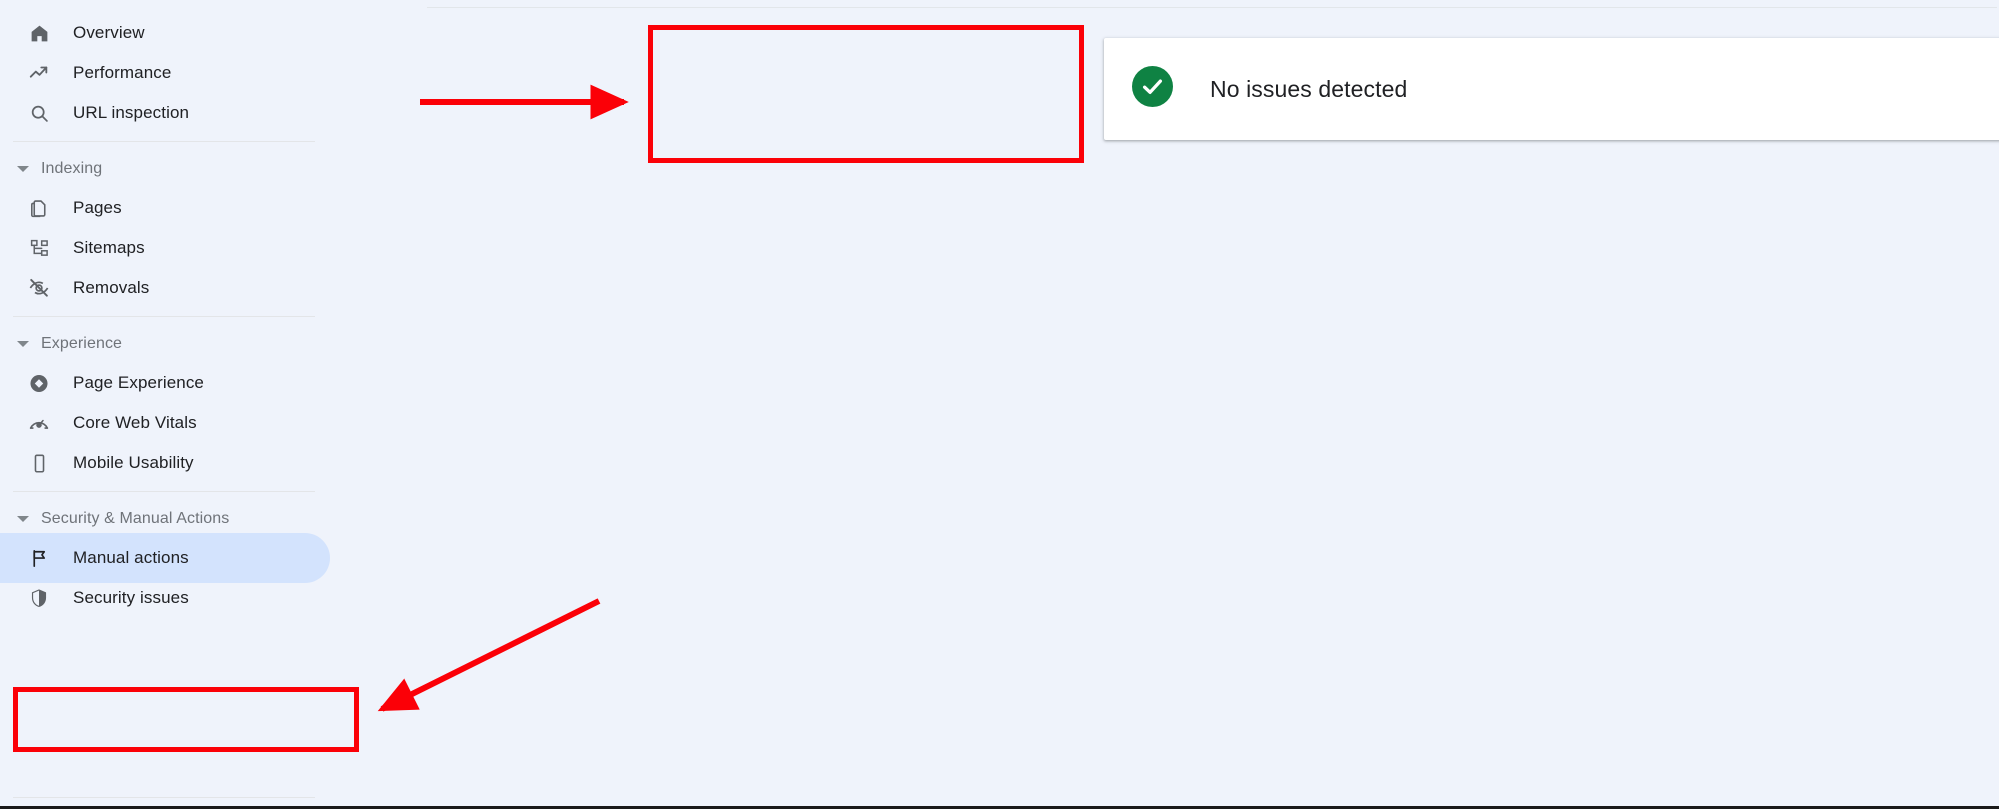 The width and height of the screenshot is (1999, 809). Describe the element at coordinates (109, 32) in the screenshot. I see `sidebar-item-label: Overview` at that location.